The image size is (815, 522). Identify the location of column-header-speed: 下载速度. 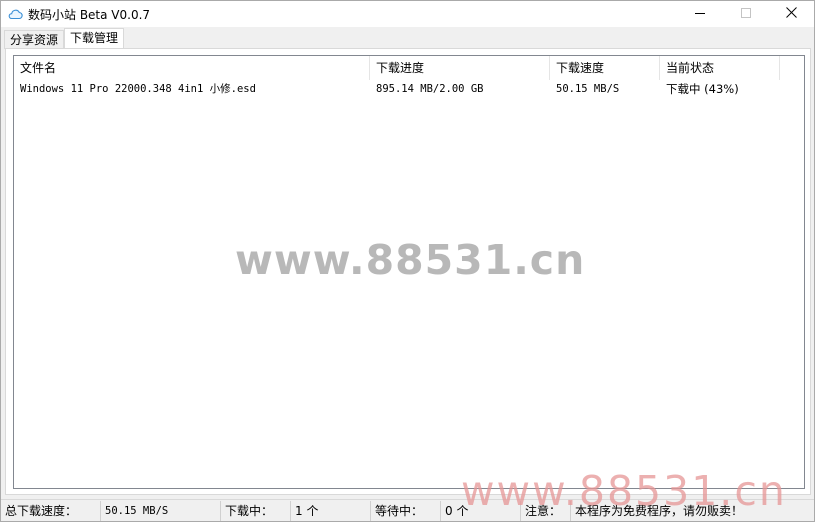
(605, 68).